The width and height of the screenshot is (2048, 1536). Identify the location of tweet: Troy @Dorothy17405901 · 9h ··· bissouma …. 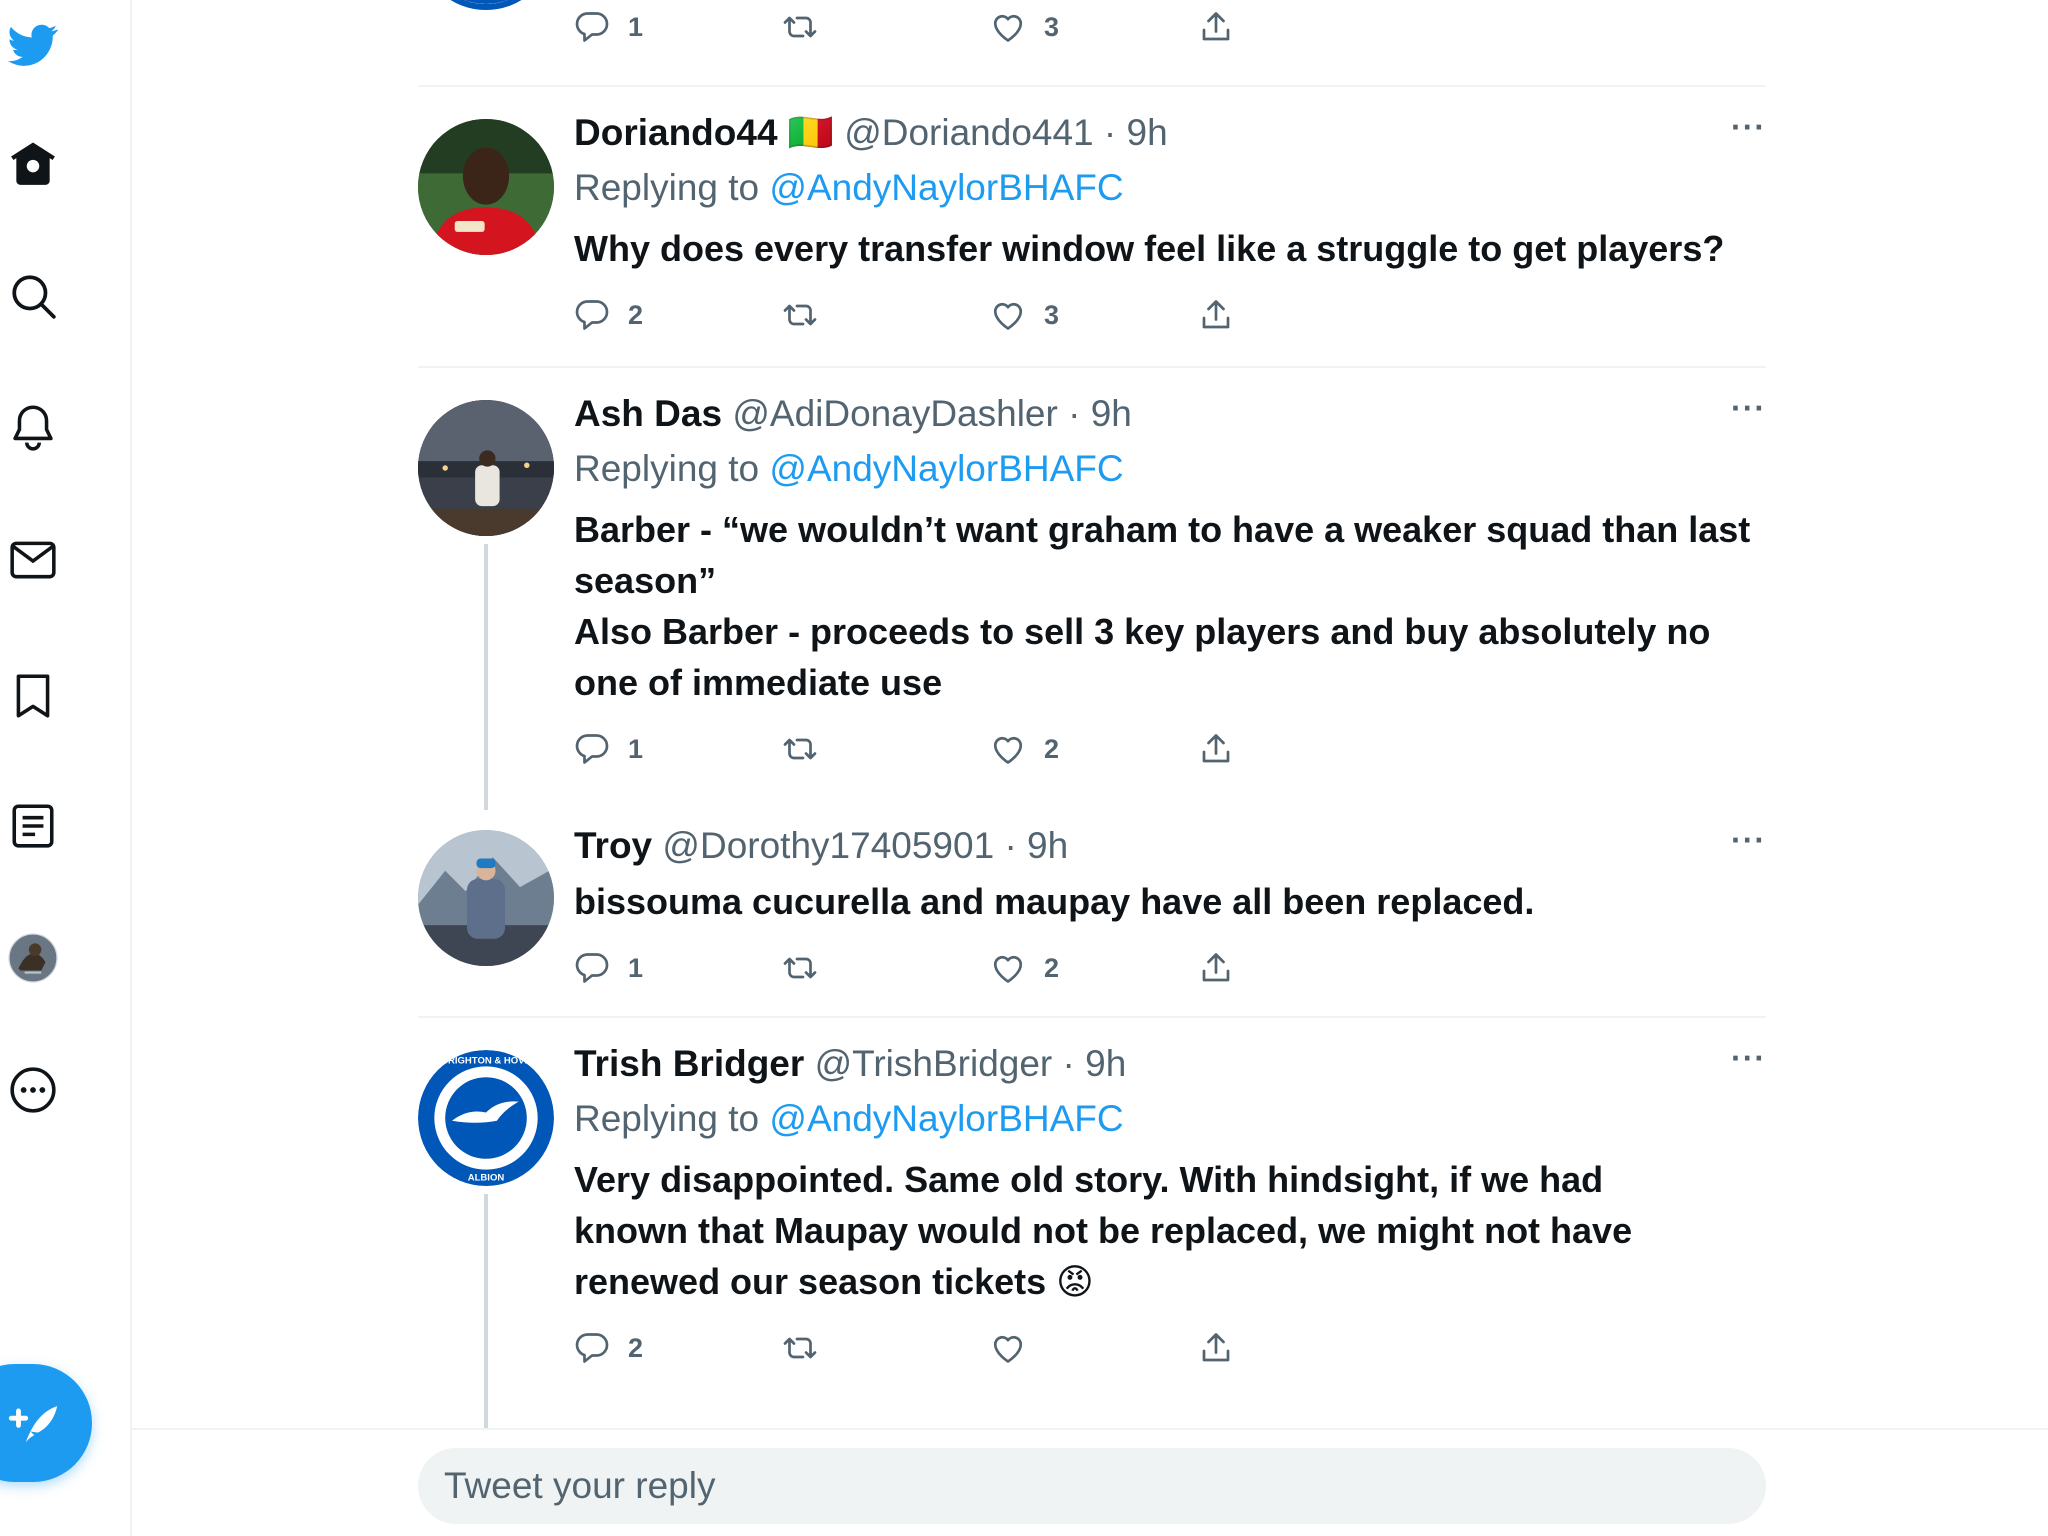
(1092, 909).